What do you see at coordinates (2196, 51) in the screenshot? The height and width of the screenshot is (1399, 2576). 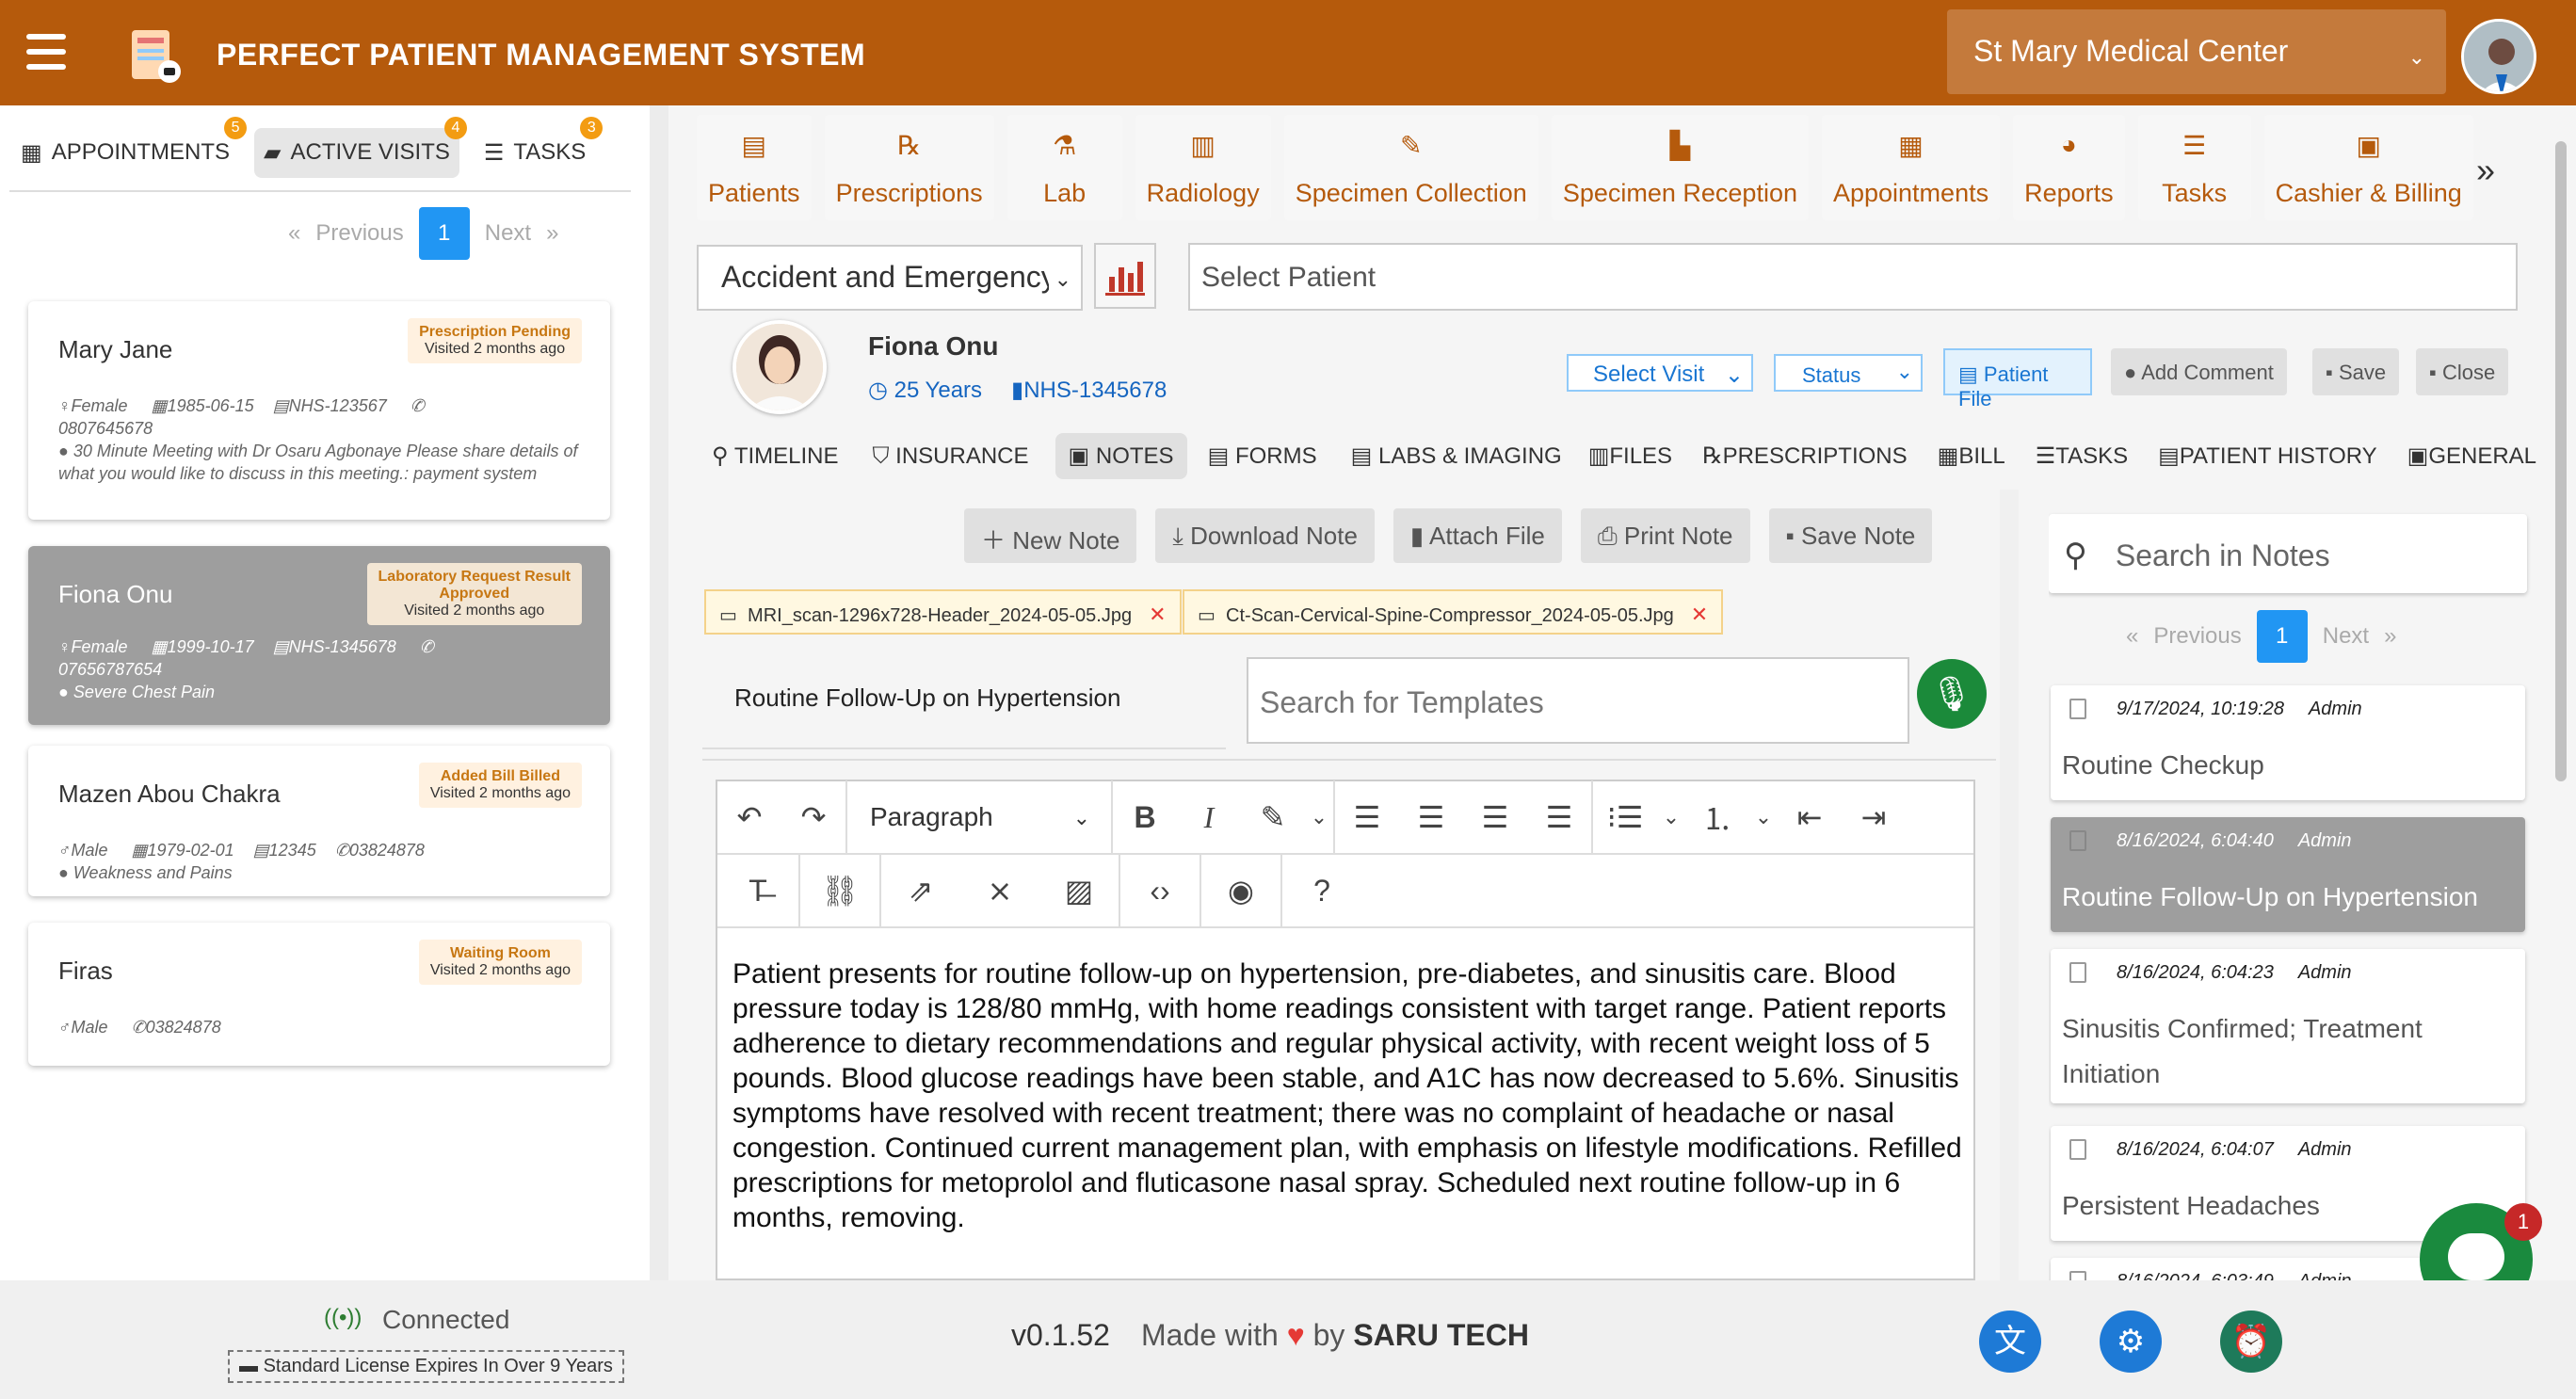 I see `medical-center-select: St Mary Medical Center ⌄` at bounding box center [2196, 51].